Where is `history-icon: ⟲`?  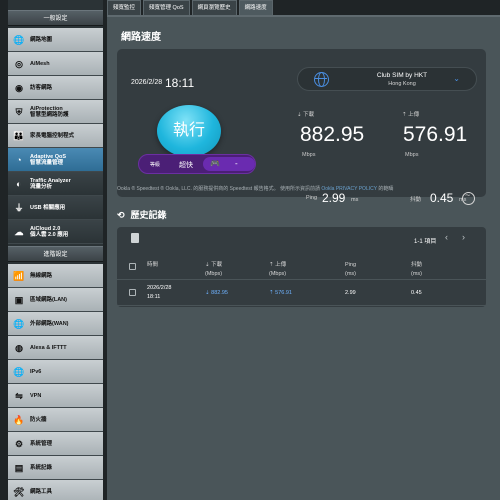 history-icon: ⟲ is located at coordinates (121, 215).